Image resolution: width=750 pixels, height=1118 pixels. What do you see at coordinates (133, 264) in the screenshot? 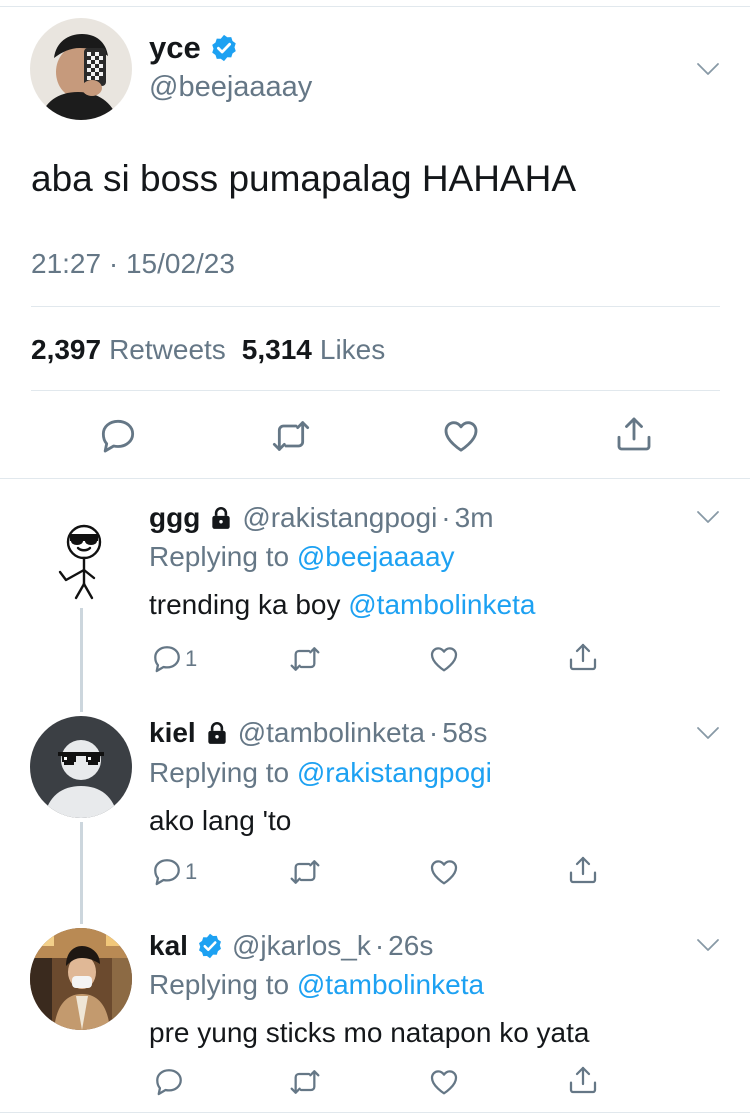
I see `tweet-timestamp: 21:27 · 15/02/23` at bounding box center [133, 264].